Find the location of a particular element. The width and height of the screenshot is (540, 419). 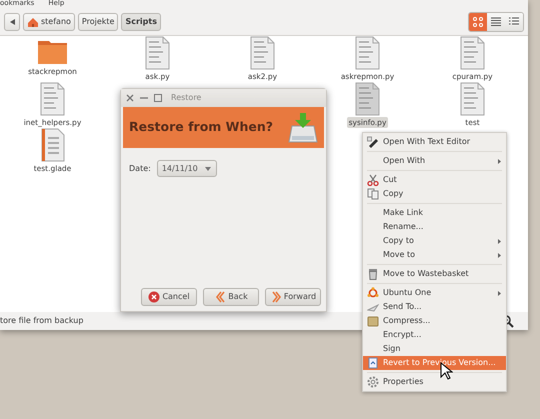

menu-item: Open With Text Editor is located at coordinates (434, 142).